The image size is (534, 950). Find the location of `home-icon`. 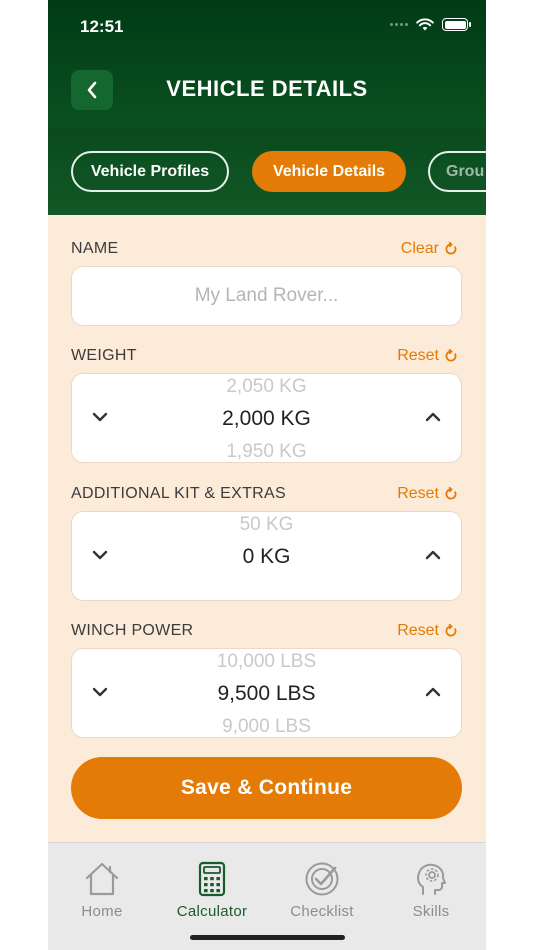

home-icon is located at coordinates (102, 879).